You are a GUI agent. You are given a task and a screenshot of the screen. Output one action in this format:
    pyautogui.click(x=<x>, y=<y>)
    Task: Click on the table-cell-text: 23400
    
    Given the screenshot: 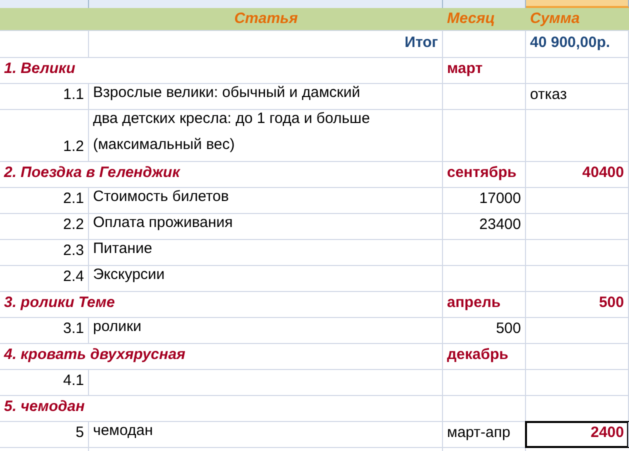 What is the action you would take?
    pyautogui.click(x=500, y=224)
    